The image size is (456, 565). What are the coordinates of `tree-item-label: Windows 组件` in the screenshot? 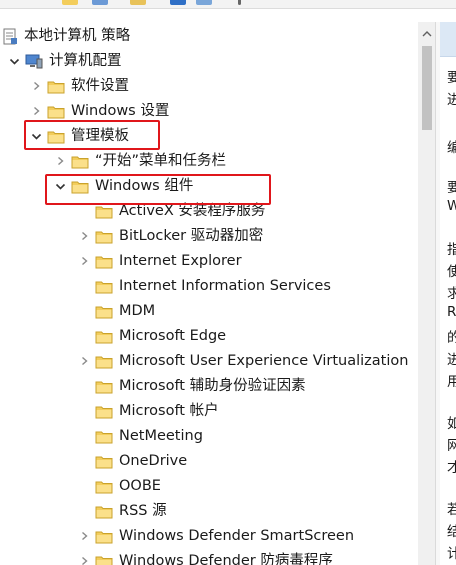 It's located at (144, 186).